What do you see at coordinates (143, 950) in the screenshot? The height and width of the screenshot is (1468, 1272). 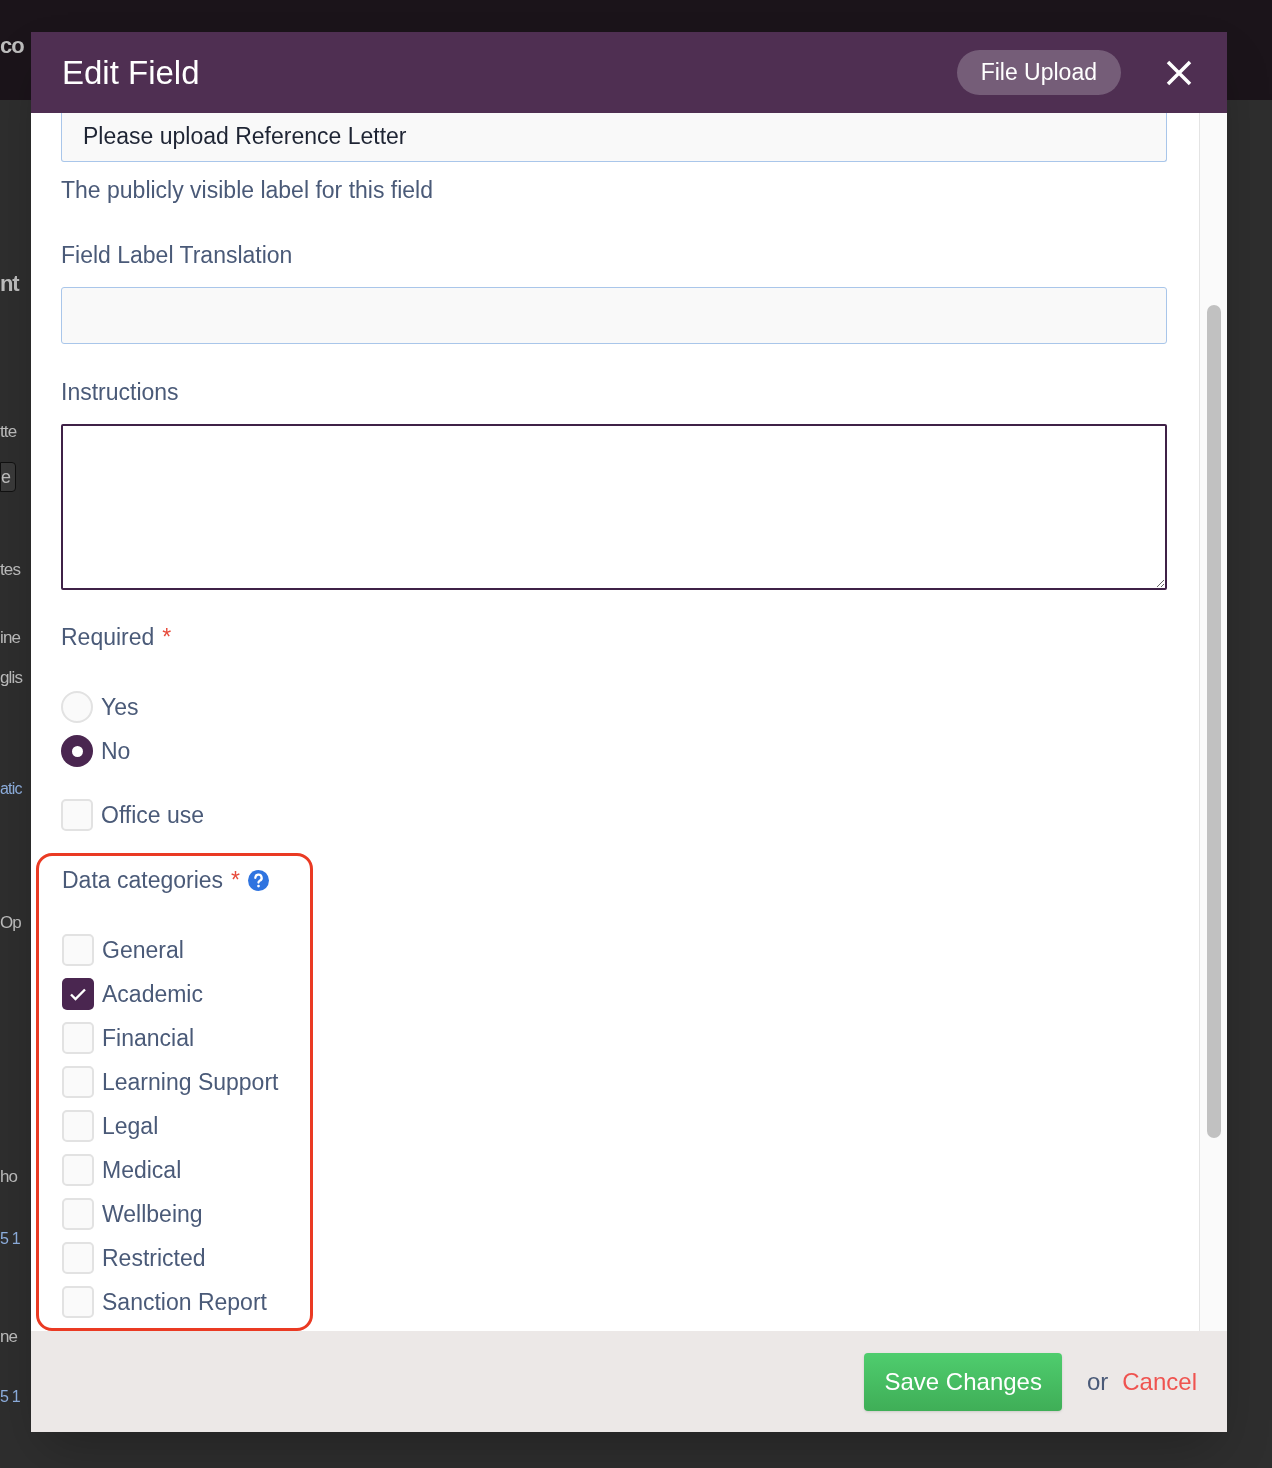 I see `checkbox-label: General` at bounding box center [143, 950].